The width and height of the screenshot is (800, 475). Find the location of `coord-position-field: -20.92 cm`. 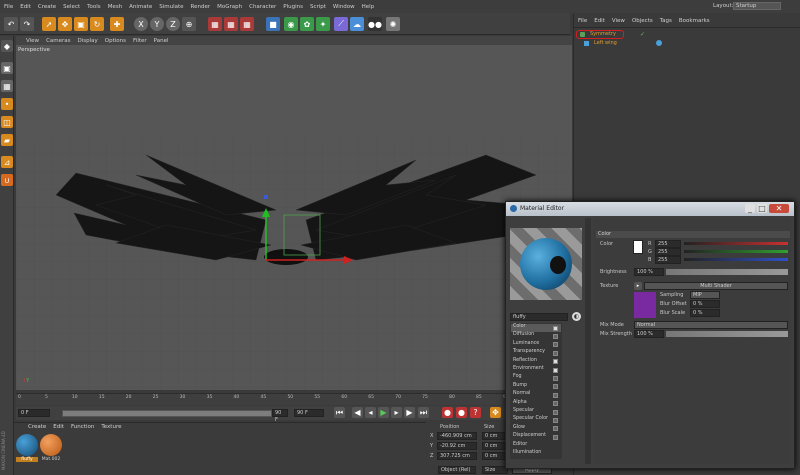

coord-position-field: -20.92 cm is located at coordinates (457, 446).